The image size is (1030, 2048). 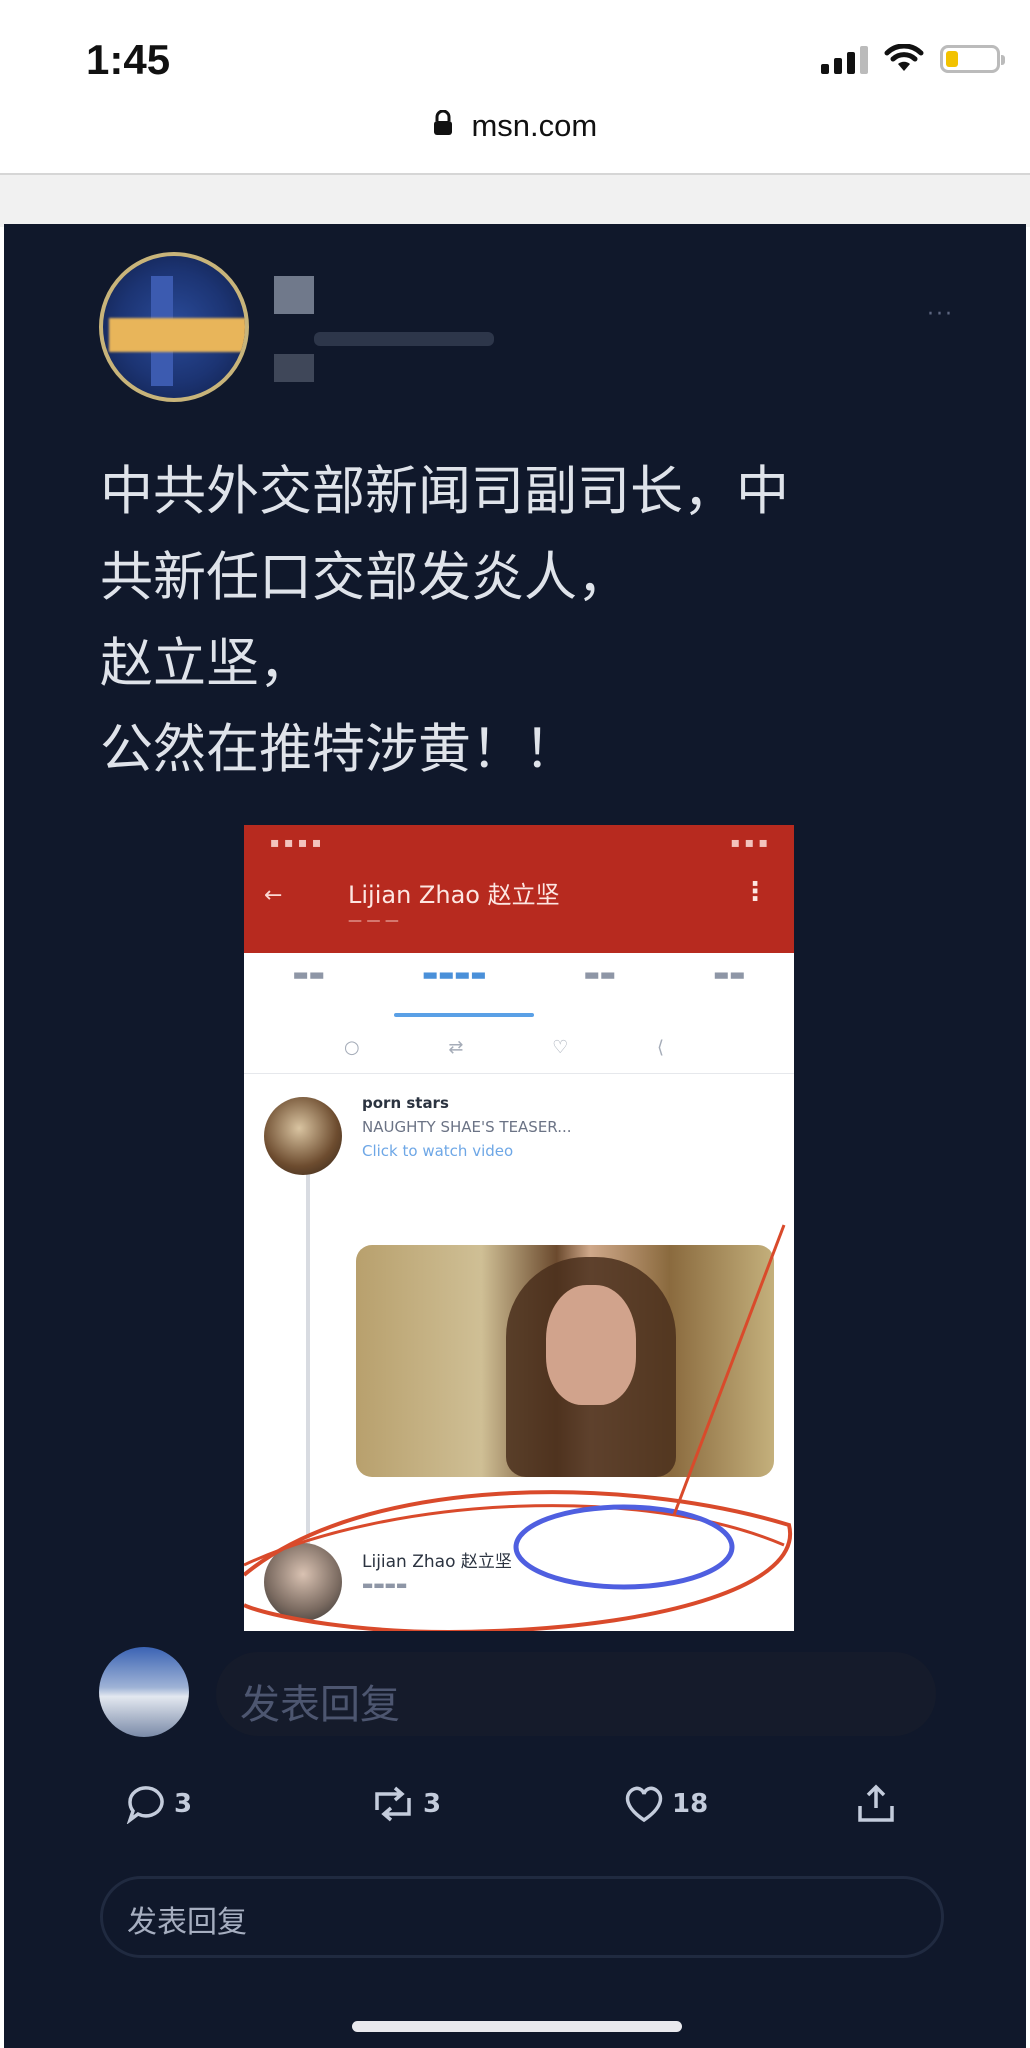 I want to click on address-bar: msn.com, so click(x=515, y=125).